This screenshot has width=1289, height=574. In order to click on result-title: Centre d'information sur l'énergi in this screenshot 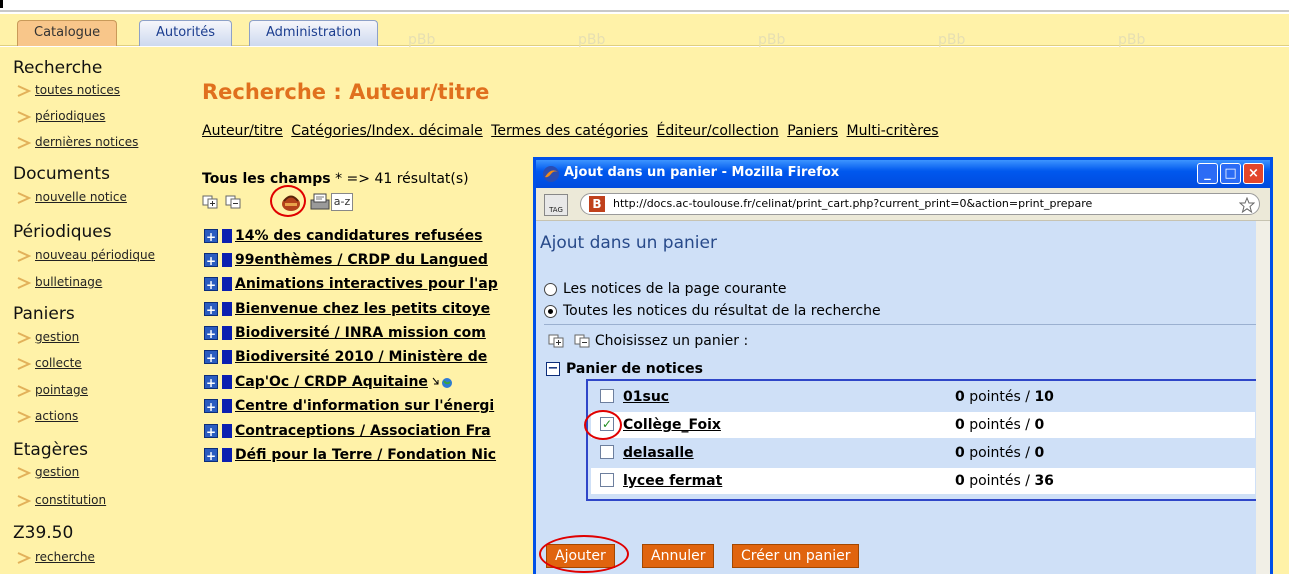, I will do `click(364, 406)`.